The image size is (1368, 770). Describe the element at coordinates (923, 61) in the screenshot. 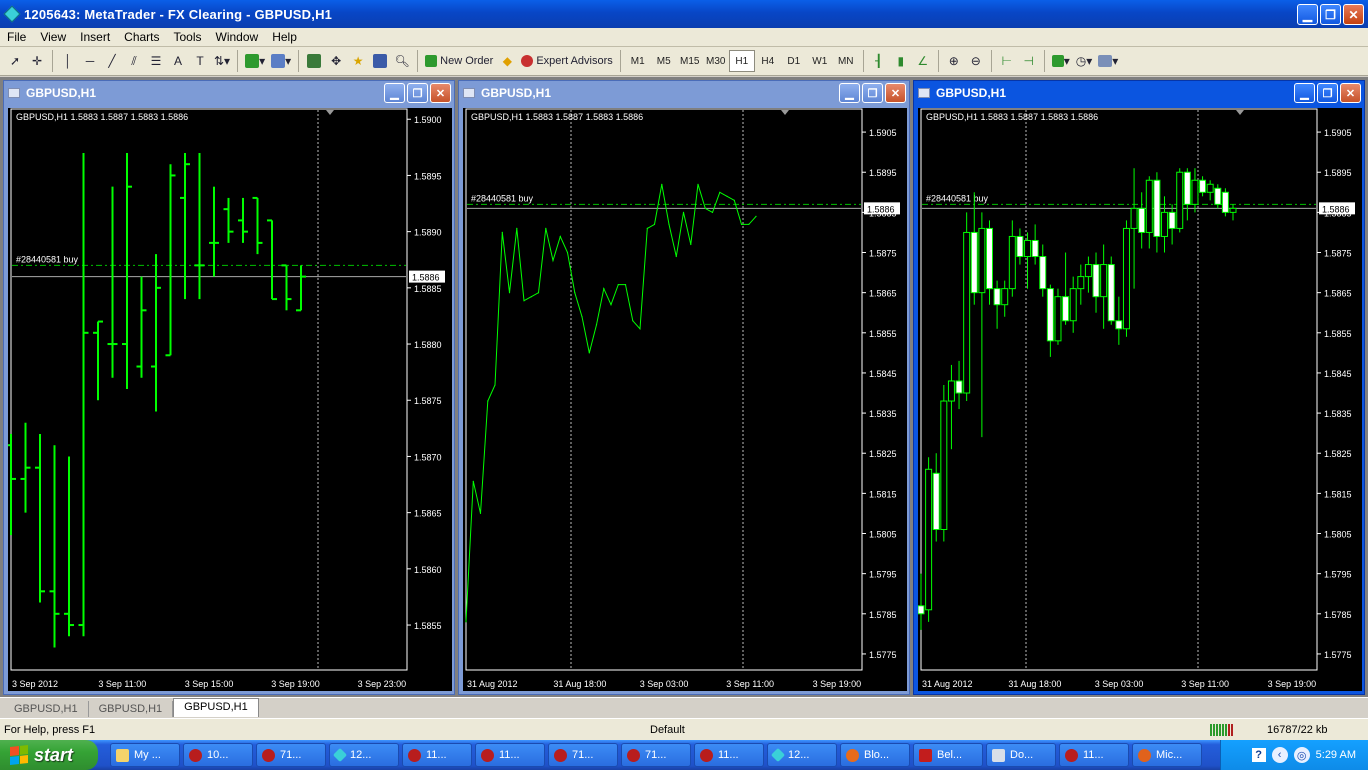

I see `line-chart-button: ∠` at that location.